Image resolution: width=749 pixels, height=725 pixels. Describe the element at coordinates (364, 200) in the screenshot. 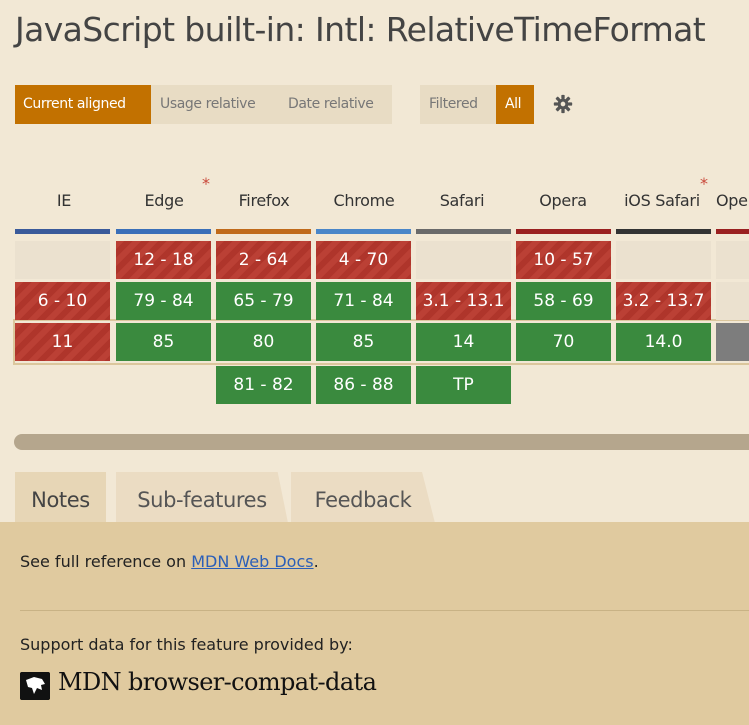

I see `browser-name: Chrome` at that location.